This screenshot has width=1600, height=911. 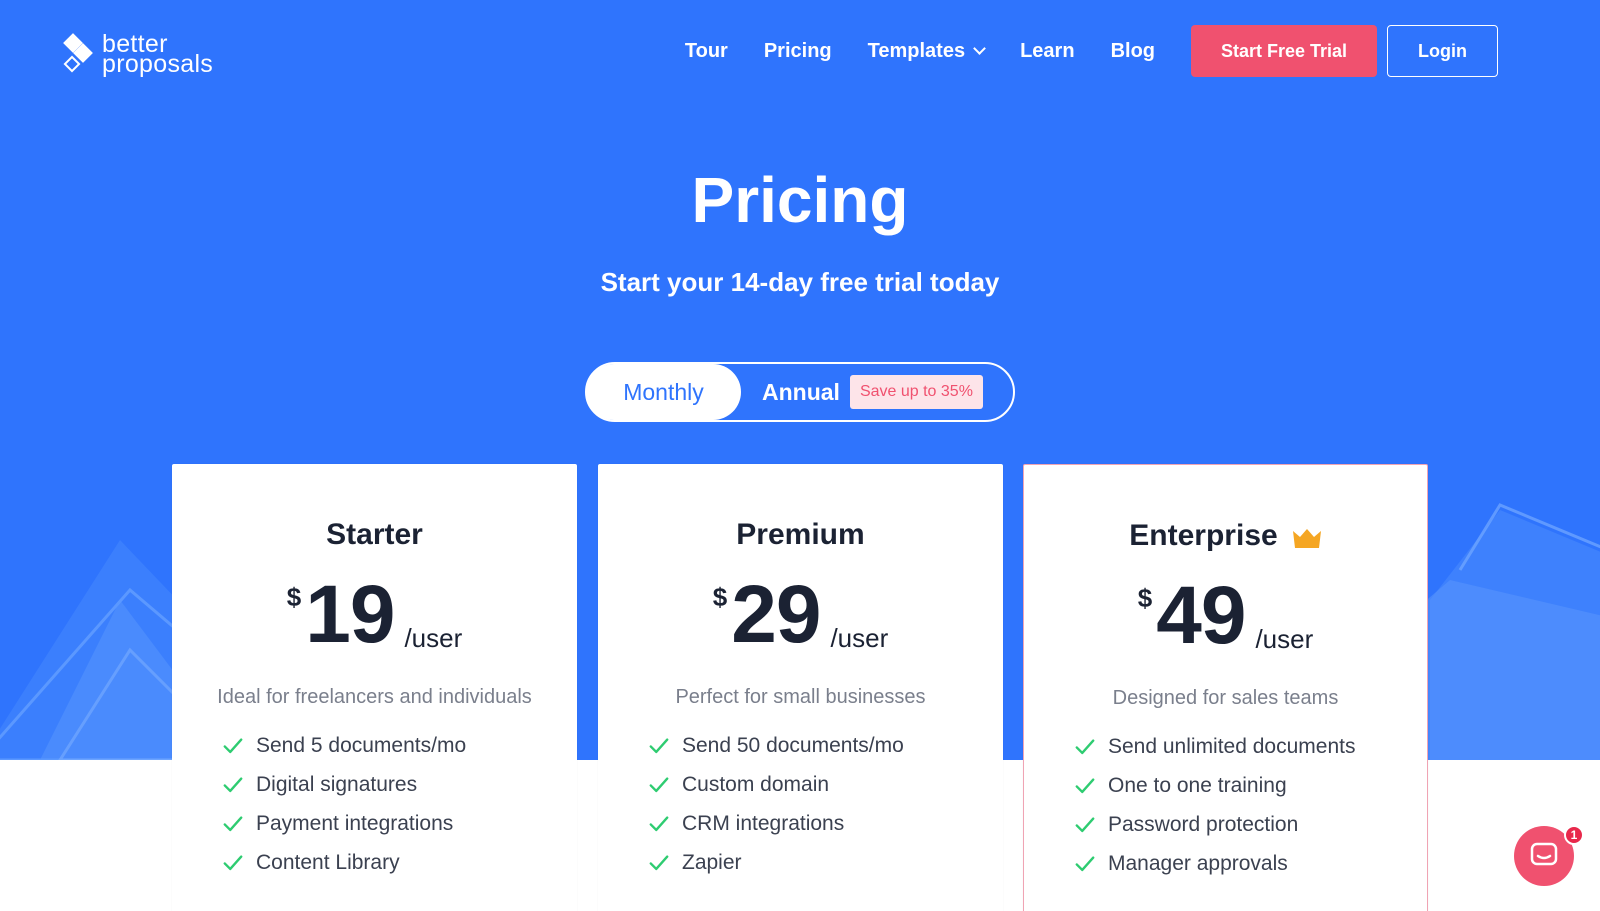 I want to click on feature-item: Manager approvals, so click(x=1214, y=863).